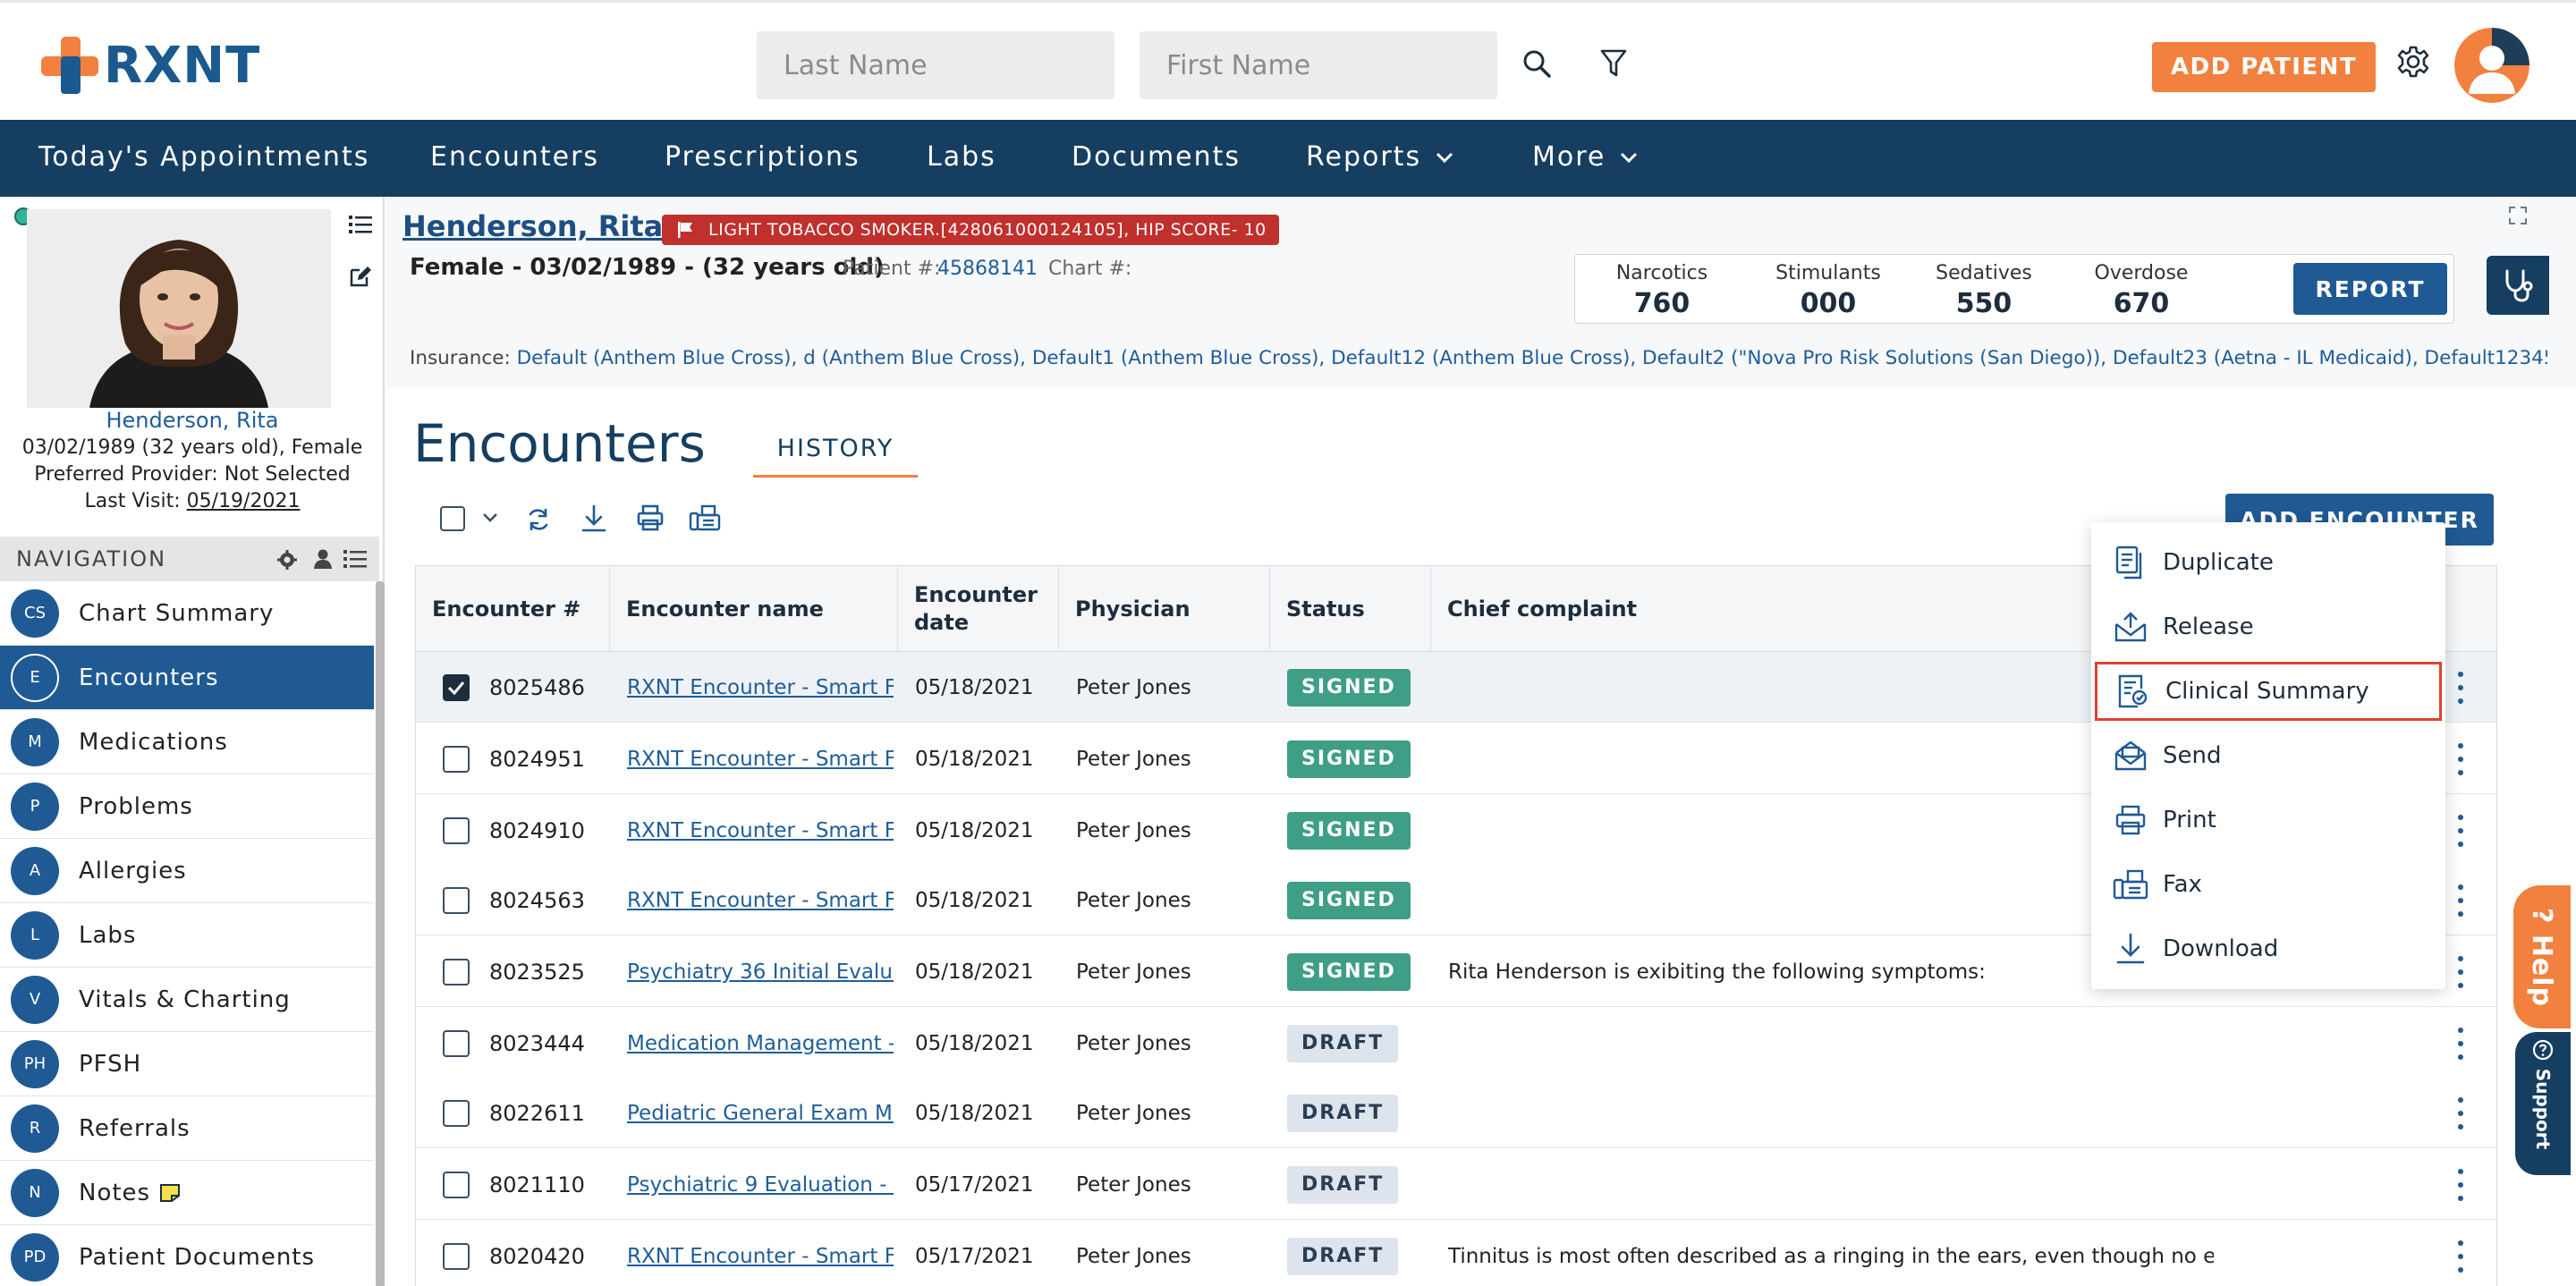 This screenshot has height=1286, width=2576. What do you see at coordinates (2182, 884) in the screenshot?
I see `menu-item-label: Fax` at bounding box center [2182, 884].